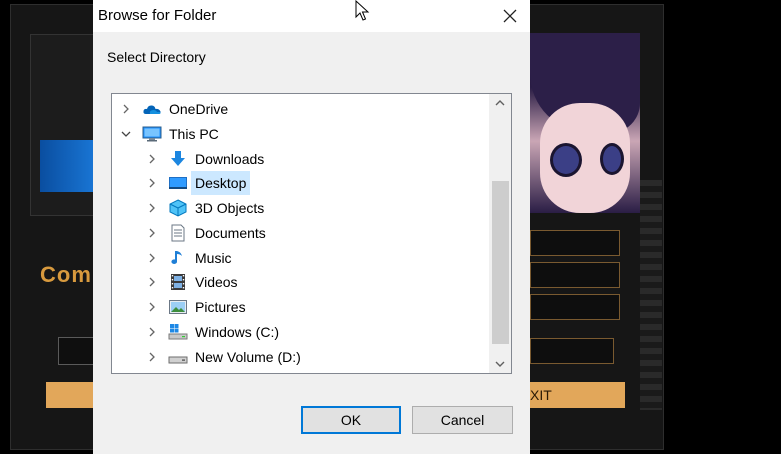 Image resolution: width=781 pixels, height=454 pixels. Describe the element at coordinates (311, 16) in the screenshot. I see `dialog-title-bar: Browse for Folder` at that location.